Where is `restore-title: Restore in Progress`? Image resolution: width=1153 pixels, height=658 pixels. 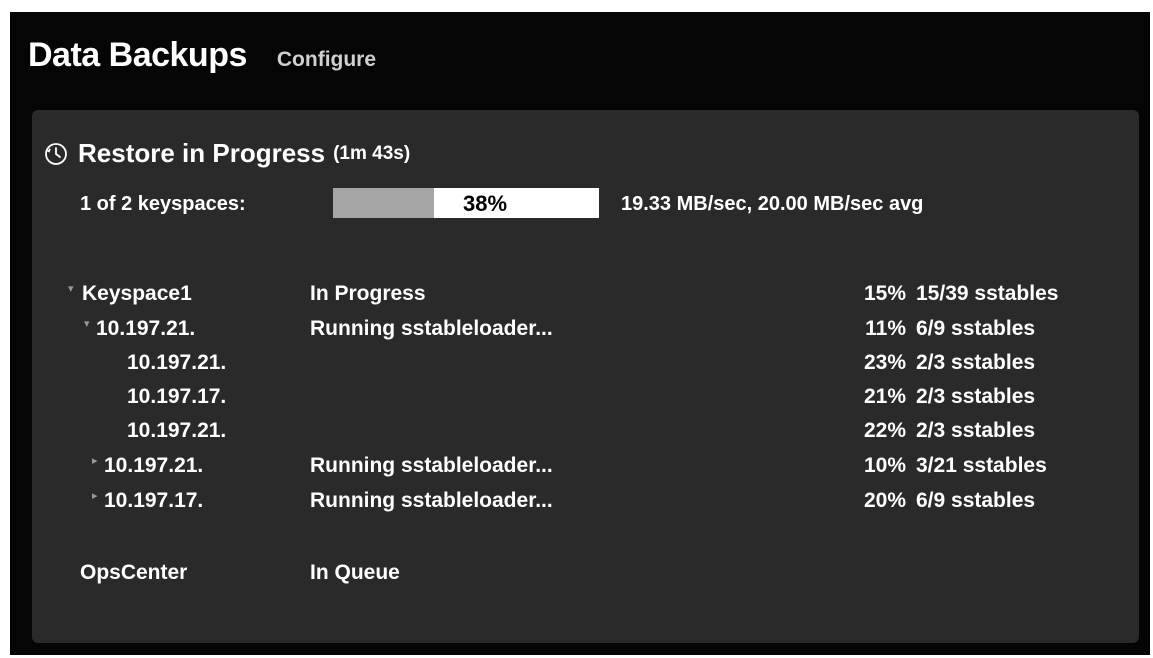
restore-title: Restore in Progress is located at coordinates (202, 153).